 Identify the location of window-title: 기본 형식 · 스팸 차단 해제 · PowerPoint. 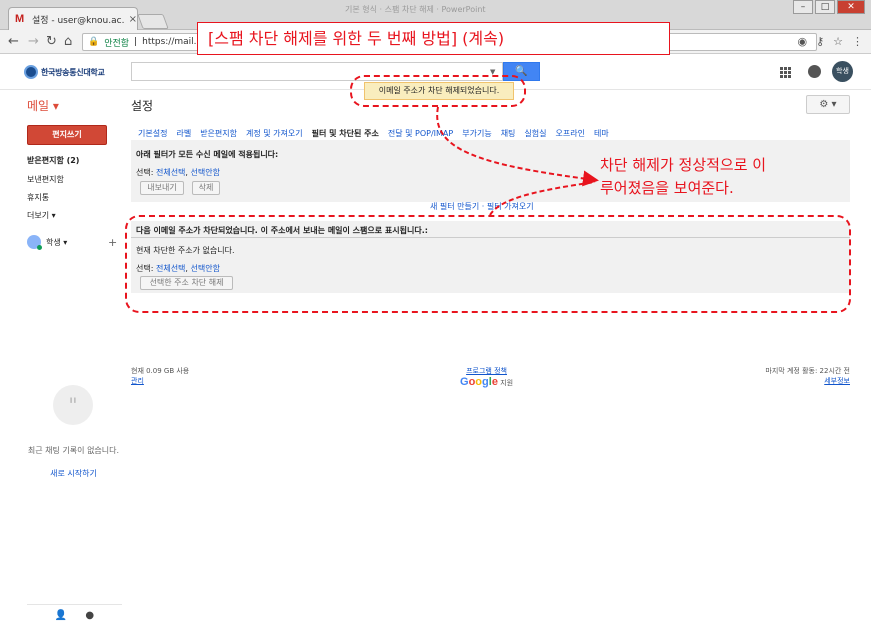
(415, 9).